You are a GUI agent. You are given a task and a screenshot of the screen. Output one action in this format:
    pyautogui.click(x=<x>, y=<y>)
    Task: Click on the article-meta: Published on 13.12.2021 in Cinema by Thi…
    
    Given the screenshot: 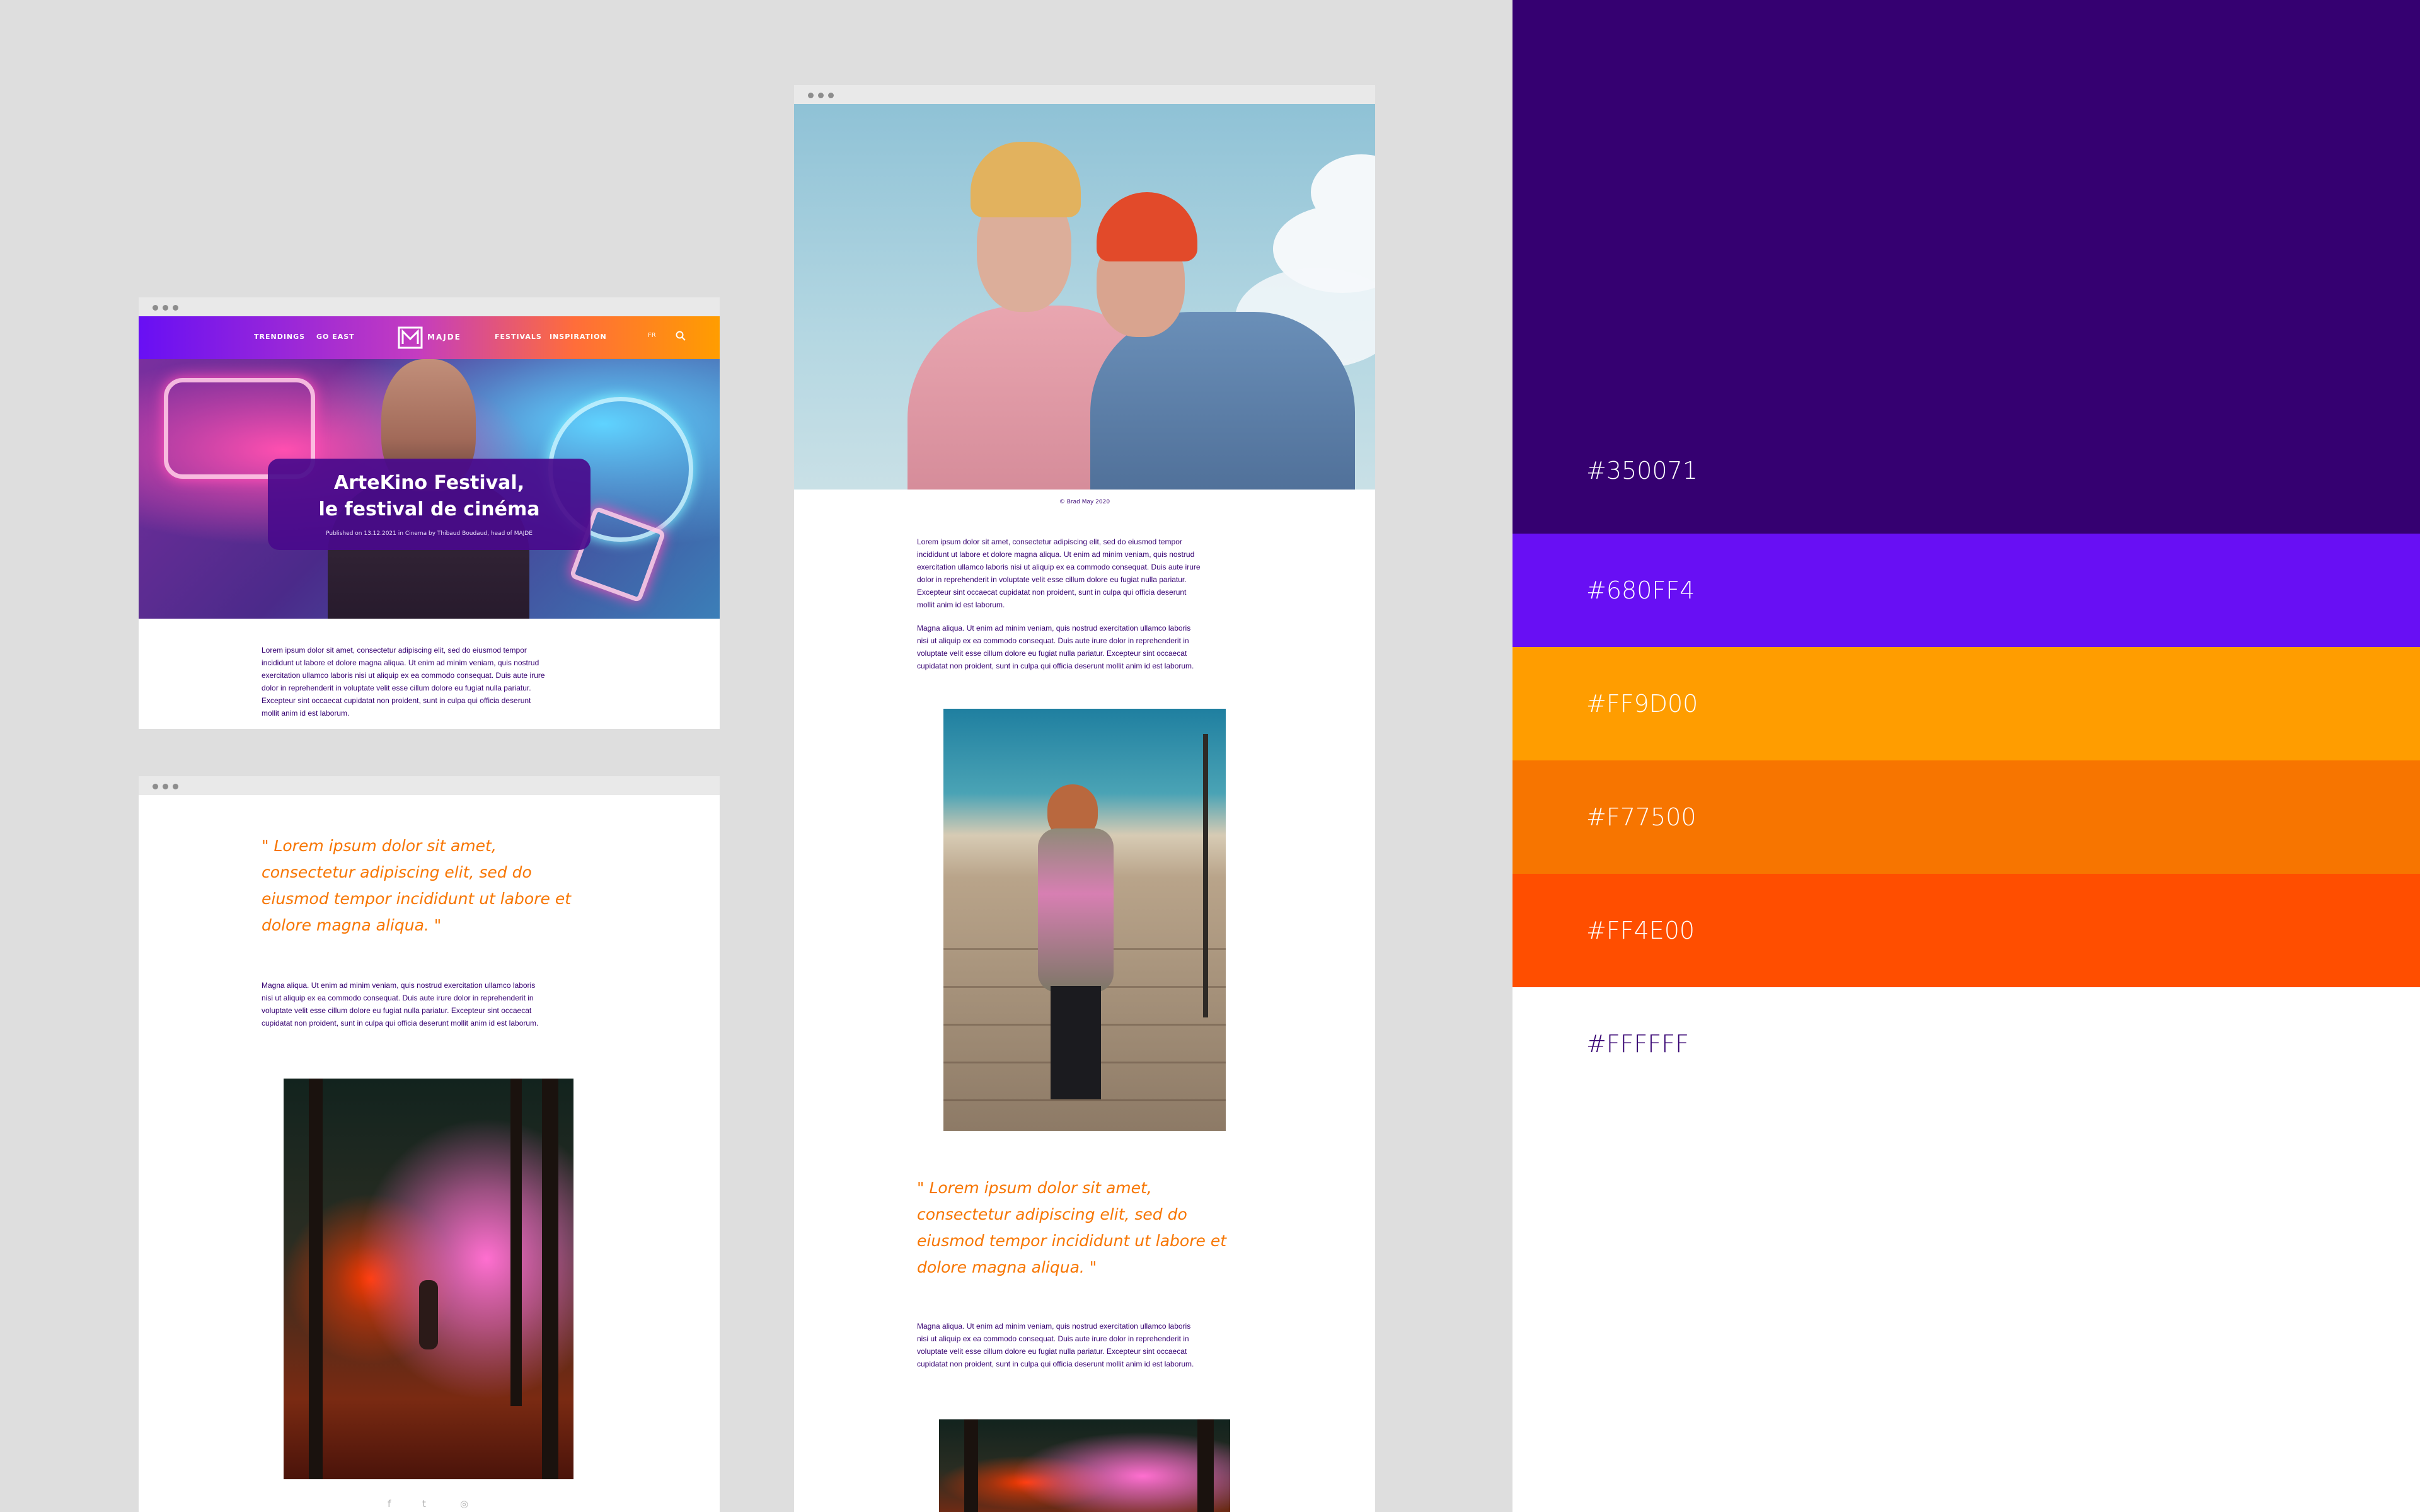 What is the action you would take?
    pyautogui.click(x=430, y=533)
    